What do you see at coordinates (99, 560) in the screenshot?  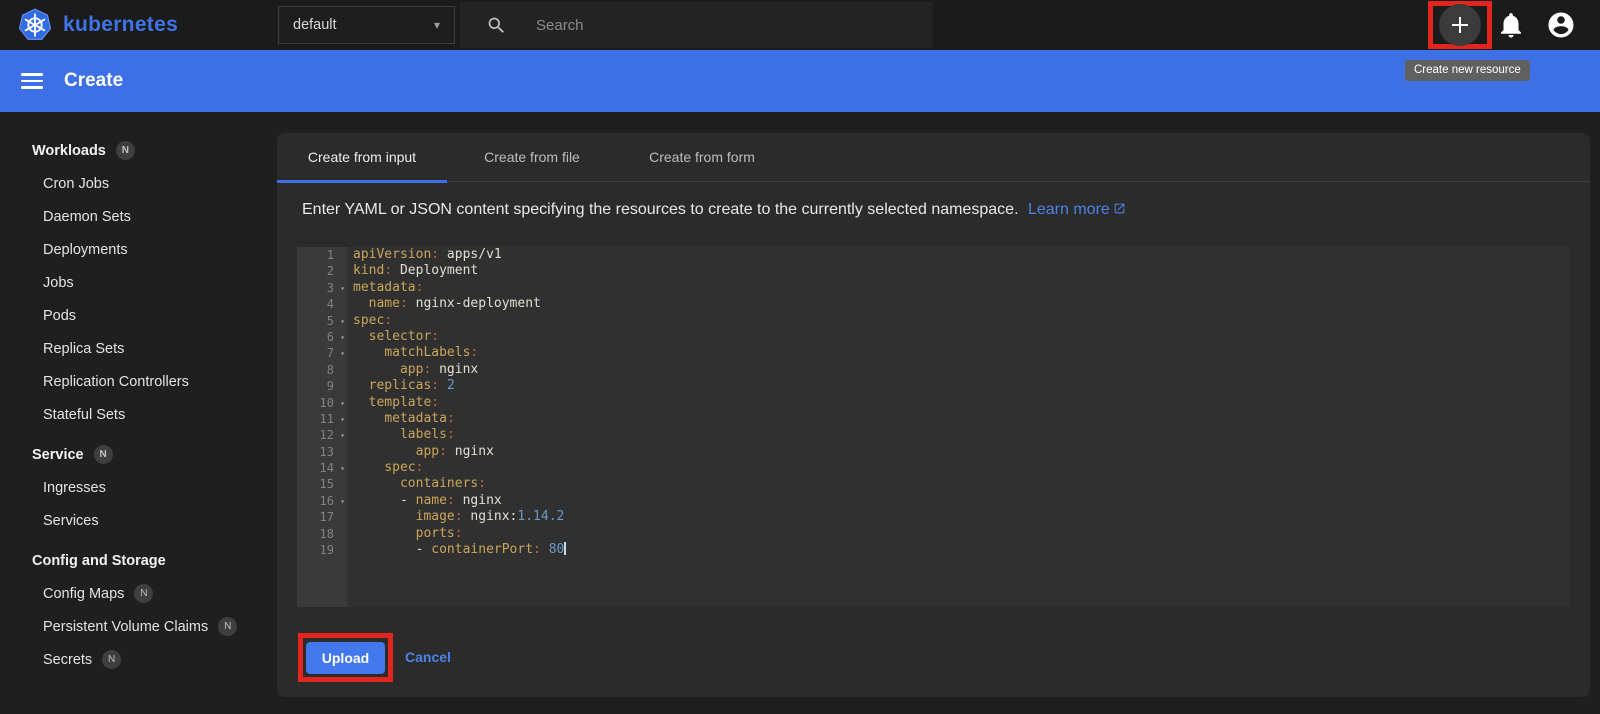 I see `section-label: Config and Storage` at bounding box center [99, 560].